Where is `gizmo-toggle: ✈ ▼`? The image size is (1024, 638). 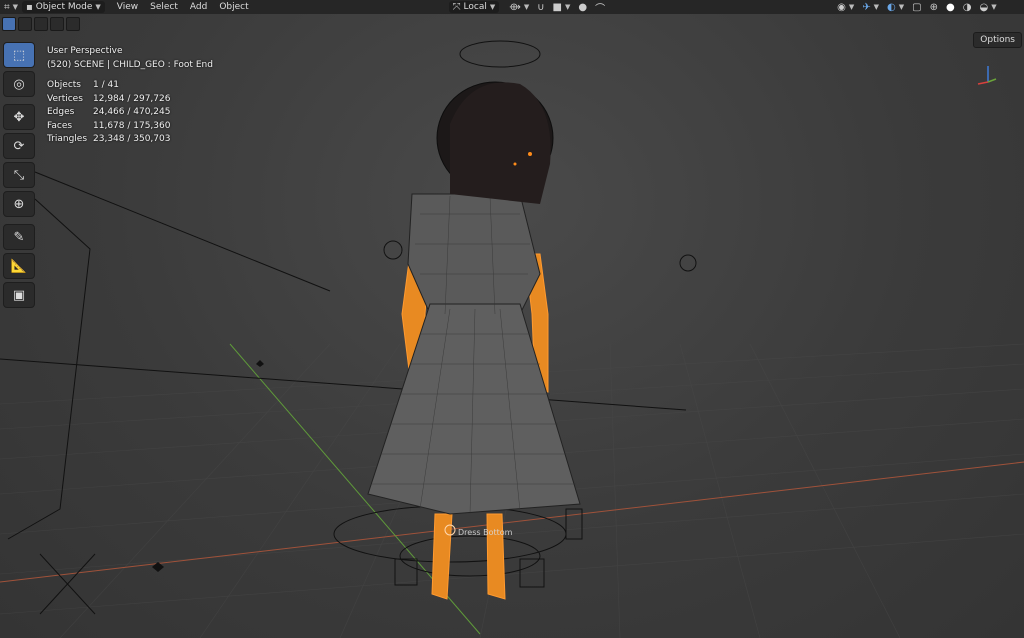
gizmo-toggle: ✈ ▼ is located at coordinates (870, 7).